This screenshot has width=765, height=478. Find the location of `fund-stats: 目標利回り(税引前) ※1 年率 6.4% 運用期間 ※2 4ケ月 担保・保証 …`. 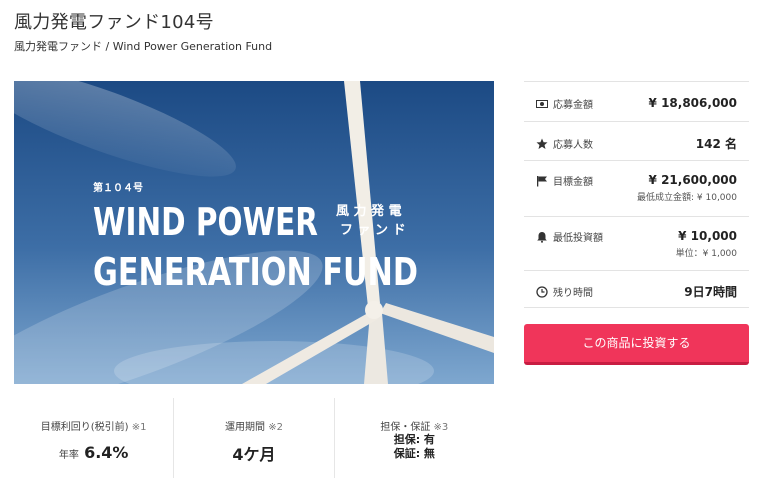

fund-stats: 目標利回り(税引前) ※1 年率 6.4% 運用期間 ※2 4ケ月 担保・保証 … is located at coordinates (254, 438).